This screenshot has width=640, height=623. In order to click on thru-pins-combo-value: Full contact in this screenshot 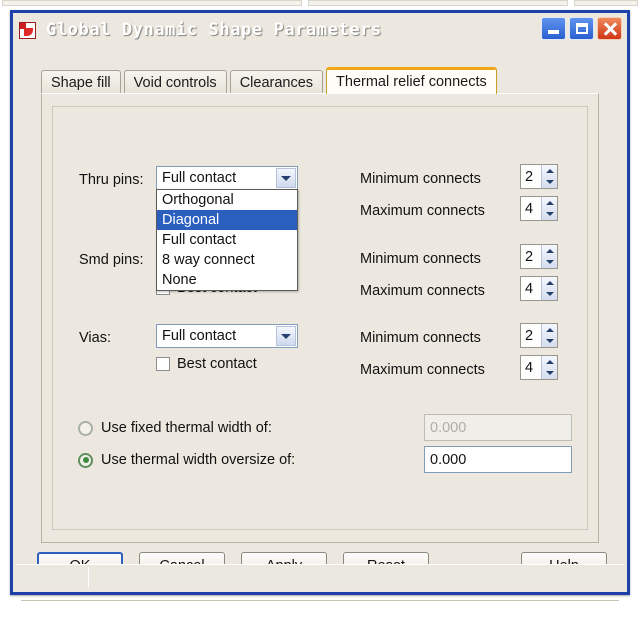, I will do `click(199, 178)`.